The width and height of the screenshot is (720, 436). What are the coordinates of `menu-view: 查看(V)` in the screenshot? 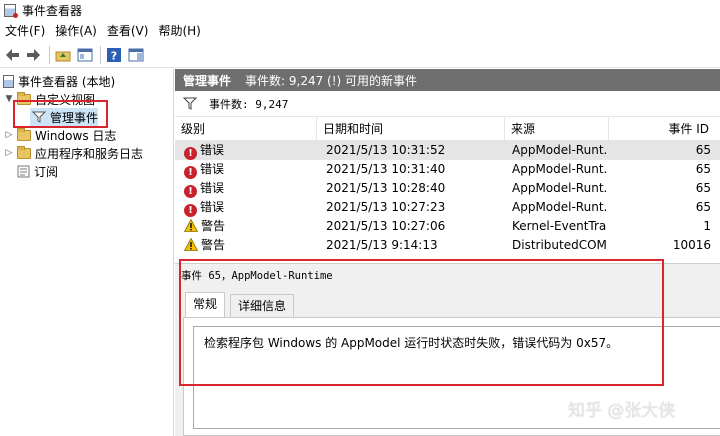 It's located at (128, 31).